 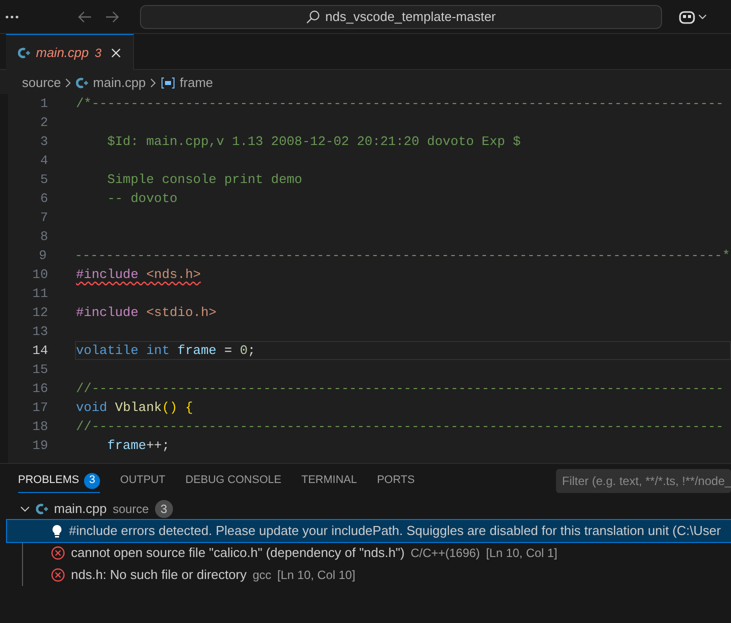 I want to click on problem-count: 3, so click(x=98, y=53).